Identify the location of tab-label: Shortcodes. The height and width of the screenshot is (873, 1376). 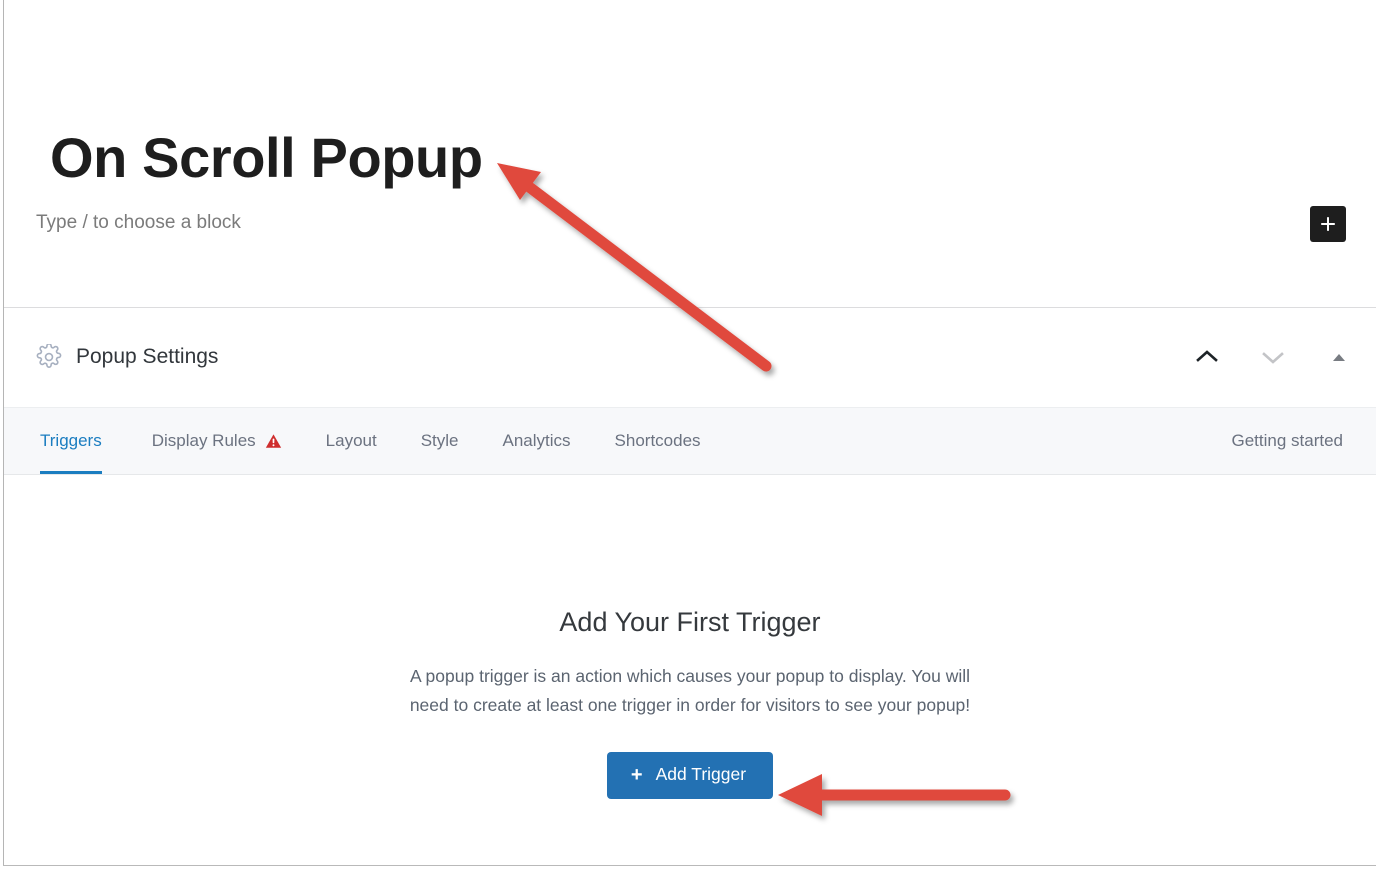
(657, 440).